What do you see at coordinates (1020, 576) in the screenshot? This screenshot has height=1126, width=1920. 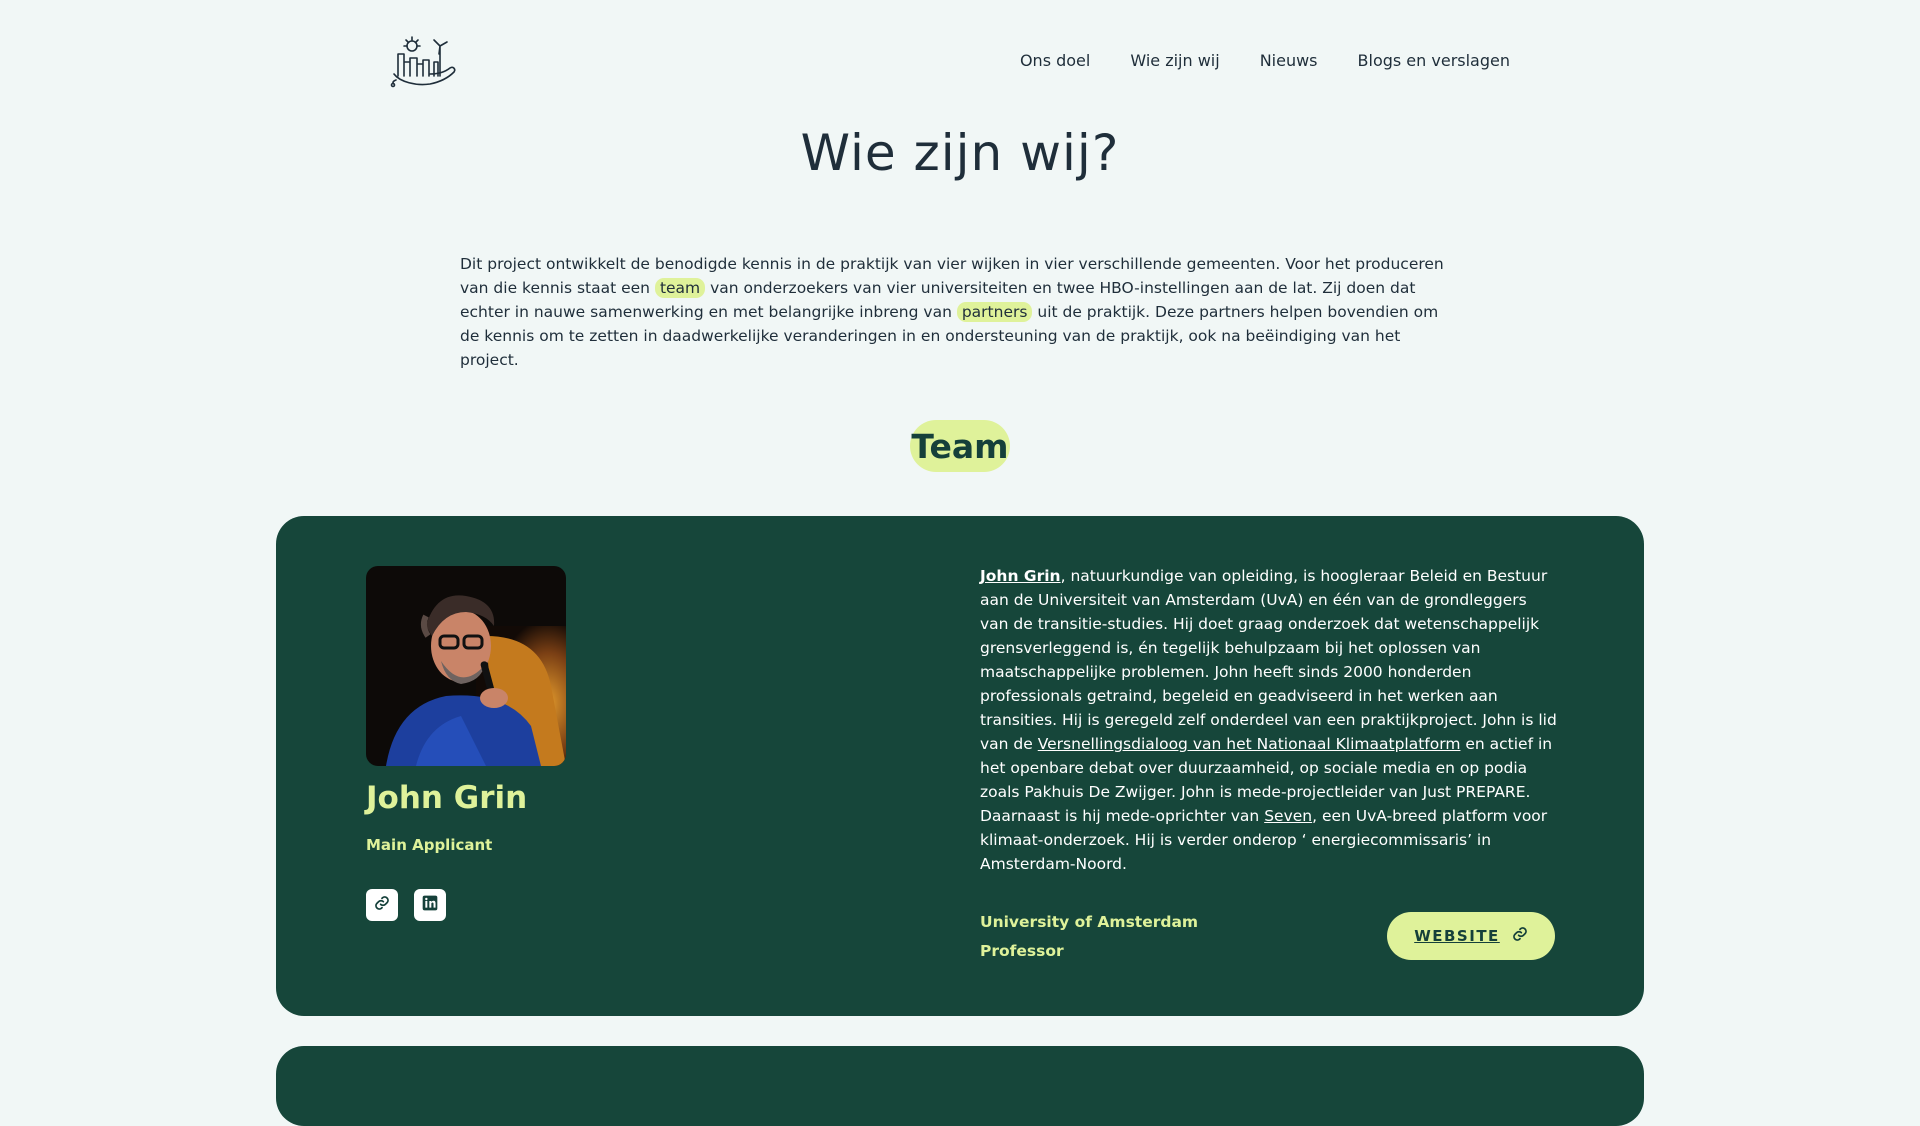 I see `member-name-link: John Grin` at bounding box center [1020, 576].